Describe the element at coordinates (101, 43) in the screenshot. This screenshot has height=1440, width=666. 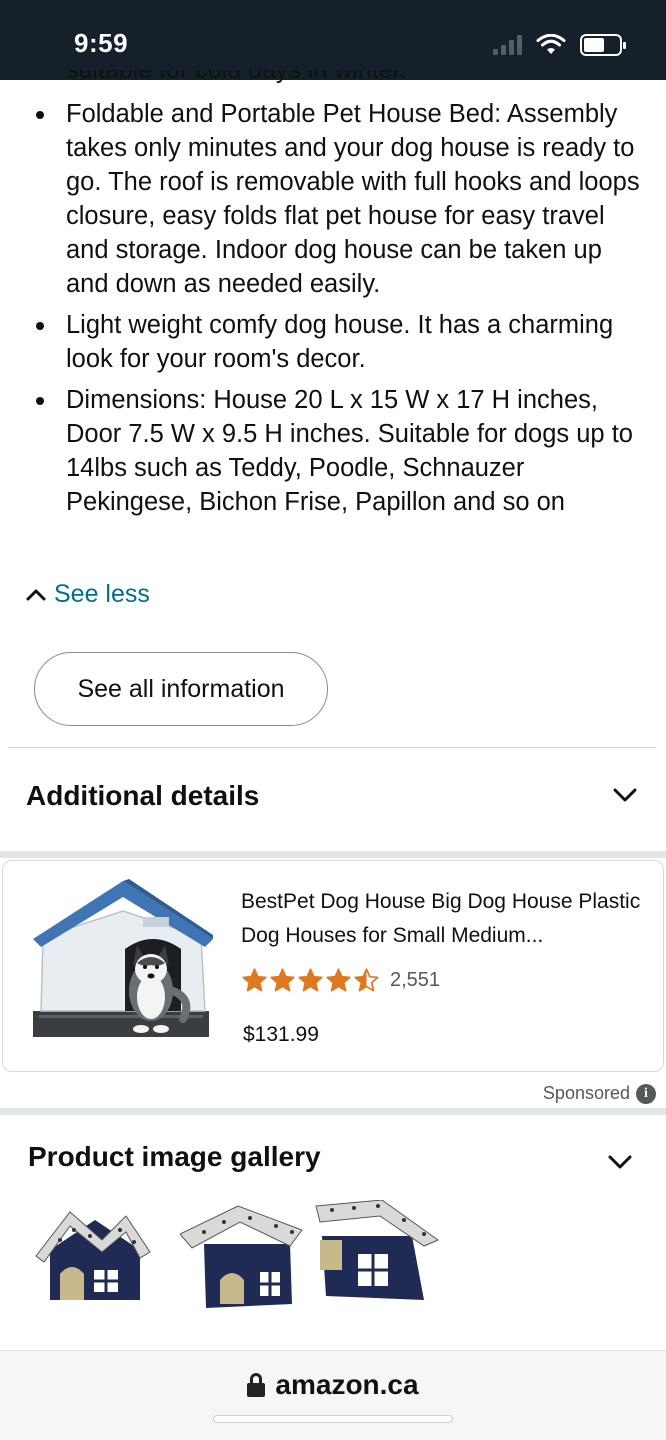
I see `status-time: 9:59` at that location.